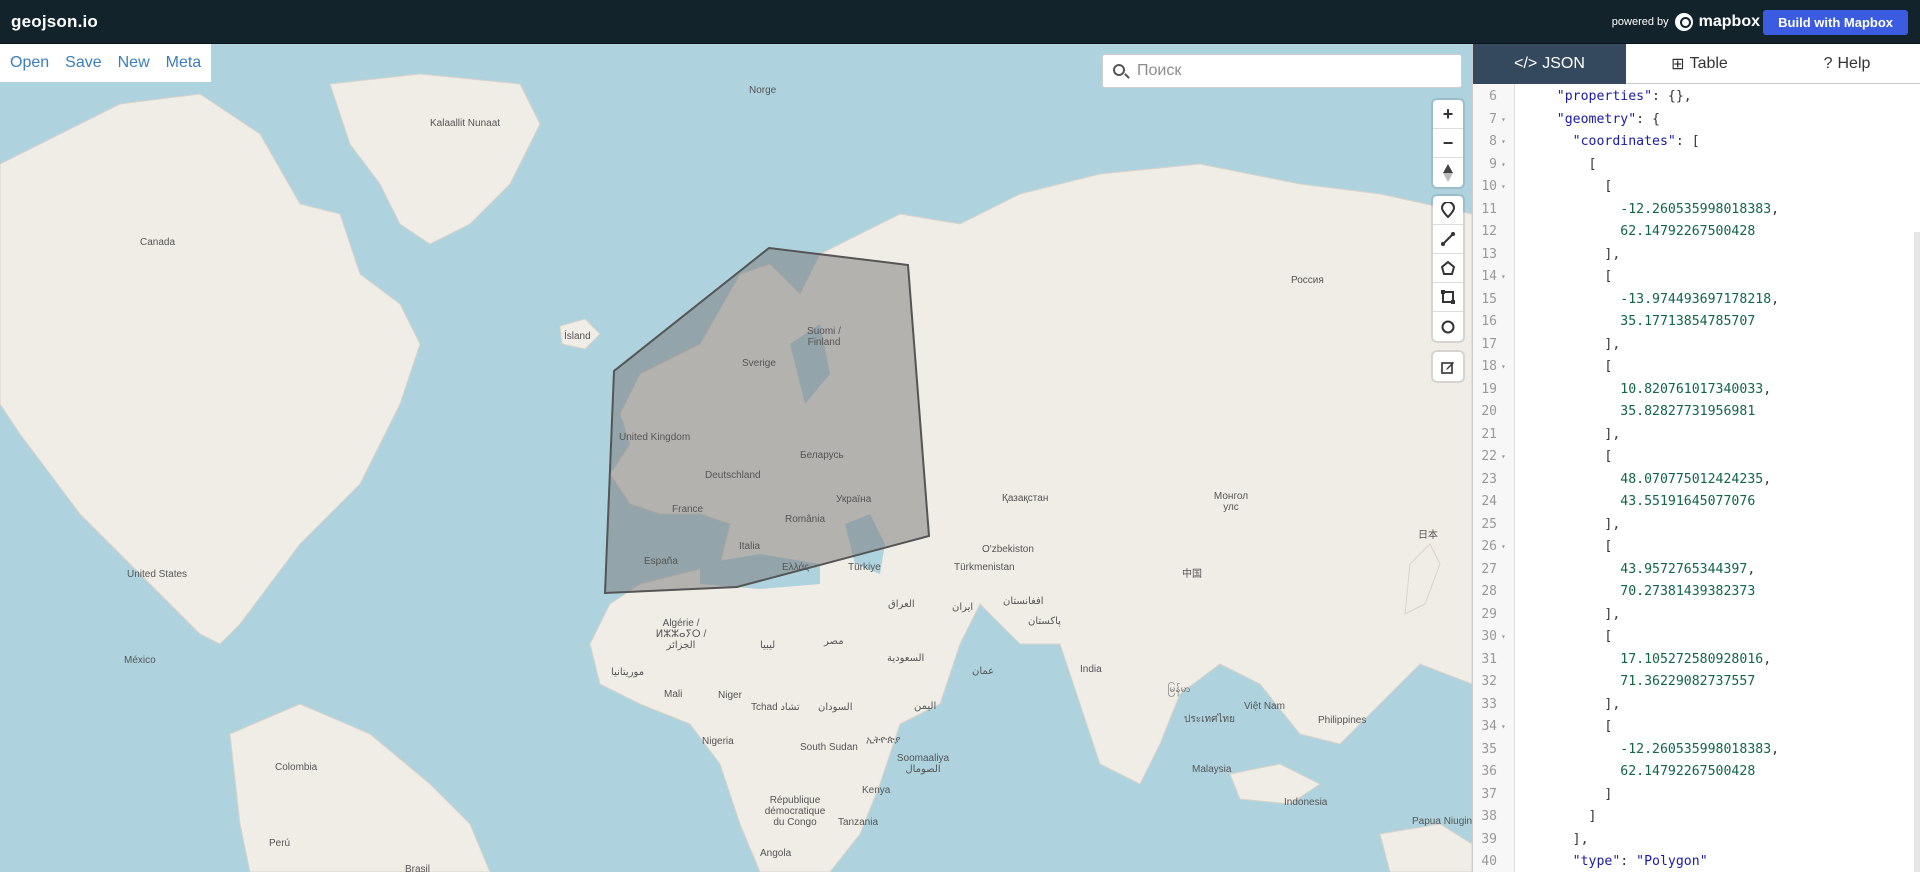 Image resolution: width=1920 pixels, height=872 pixels. What do you see at coordinates (1493, 119) in the screenshot?
I see `line-number: 7` at bounding box center [1493, 119].